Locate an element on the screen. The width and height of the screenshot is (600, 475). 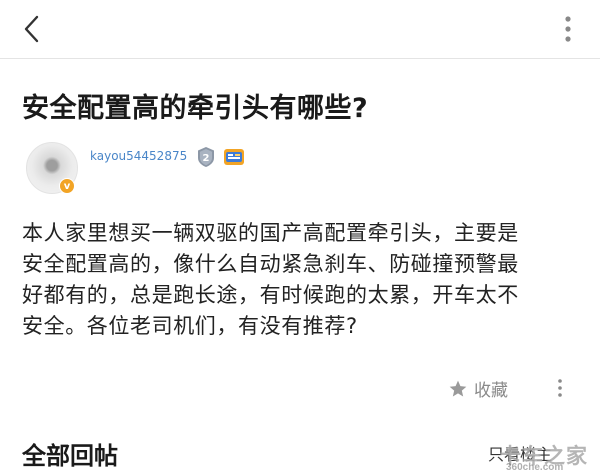
level-badge-icon: 2 is located at coordinates (206, 157).